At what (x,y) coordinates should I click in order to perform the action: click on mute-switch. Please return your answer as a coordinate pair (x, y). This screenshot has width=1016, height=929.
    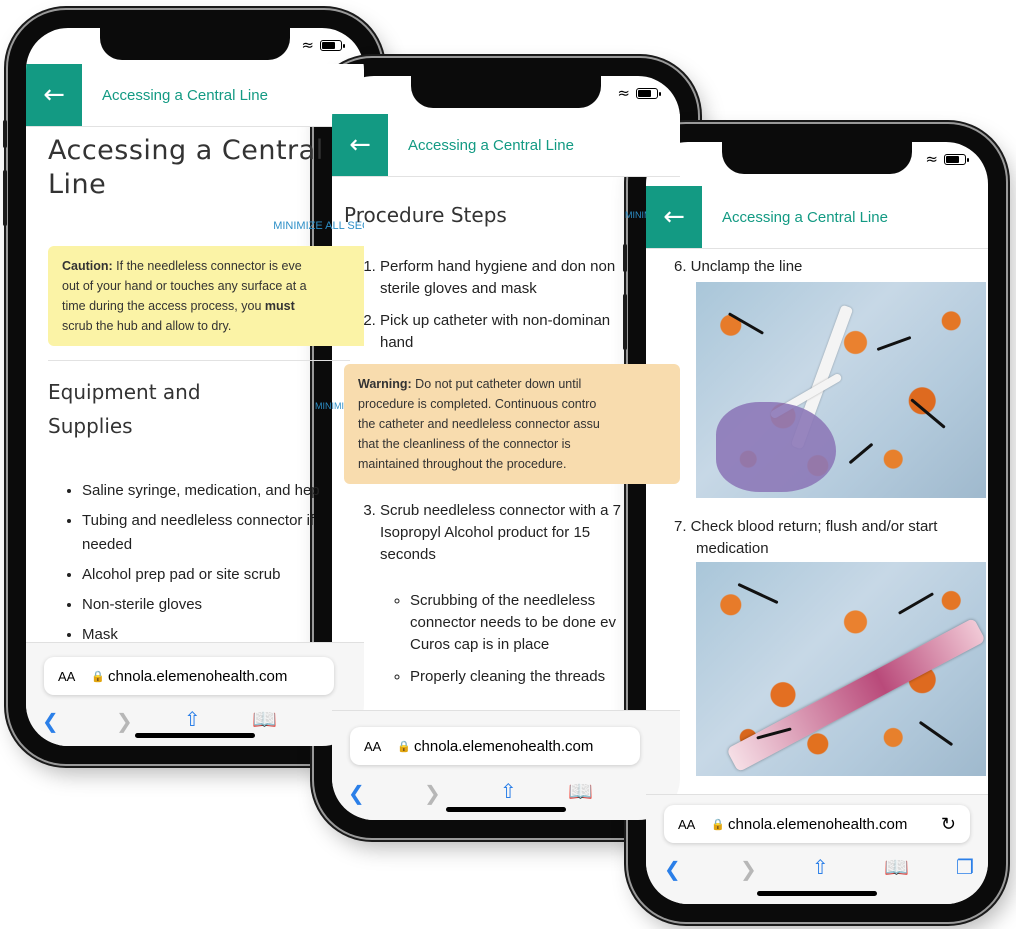
    Looking at the image, I should click on (5, 134).